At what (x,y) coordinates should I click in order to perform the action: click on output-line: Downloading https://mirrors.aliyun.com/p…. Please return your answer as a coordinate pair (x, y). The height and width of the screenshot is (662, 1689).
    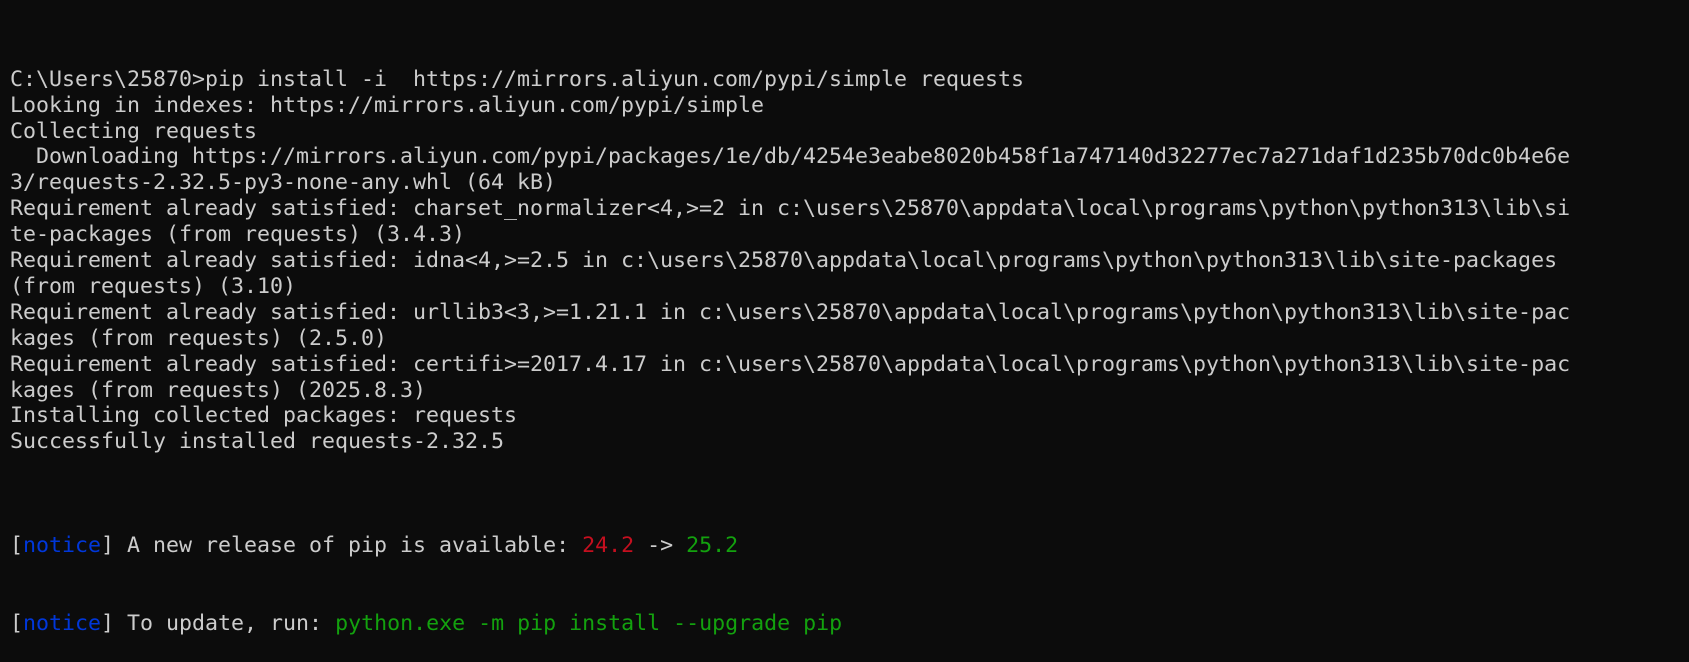
    Looking at the image, I should click on (790, 157).